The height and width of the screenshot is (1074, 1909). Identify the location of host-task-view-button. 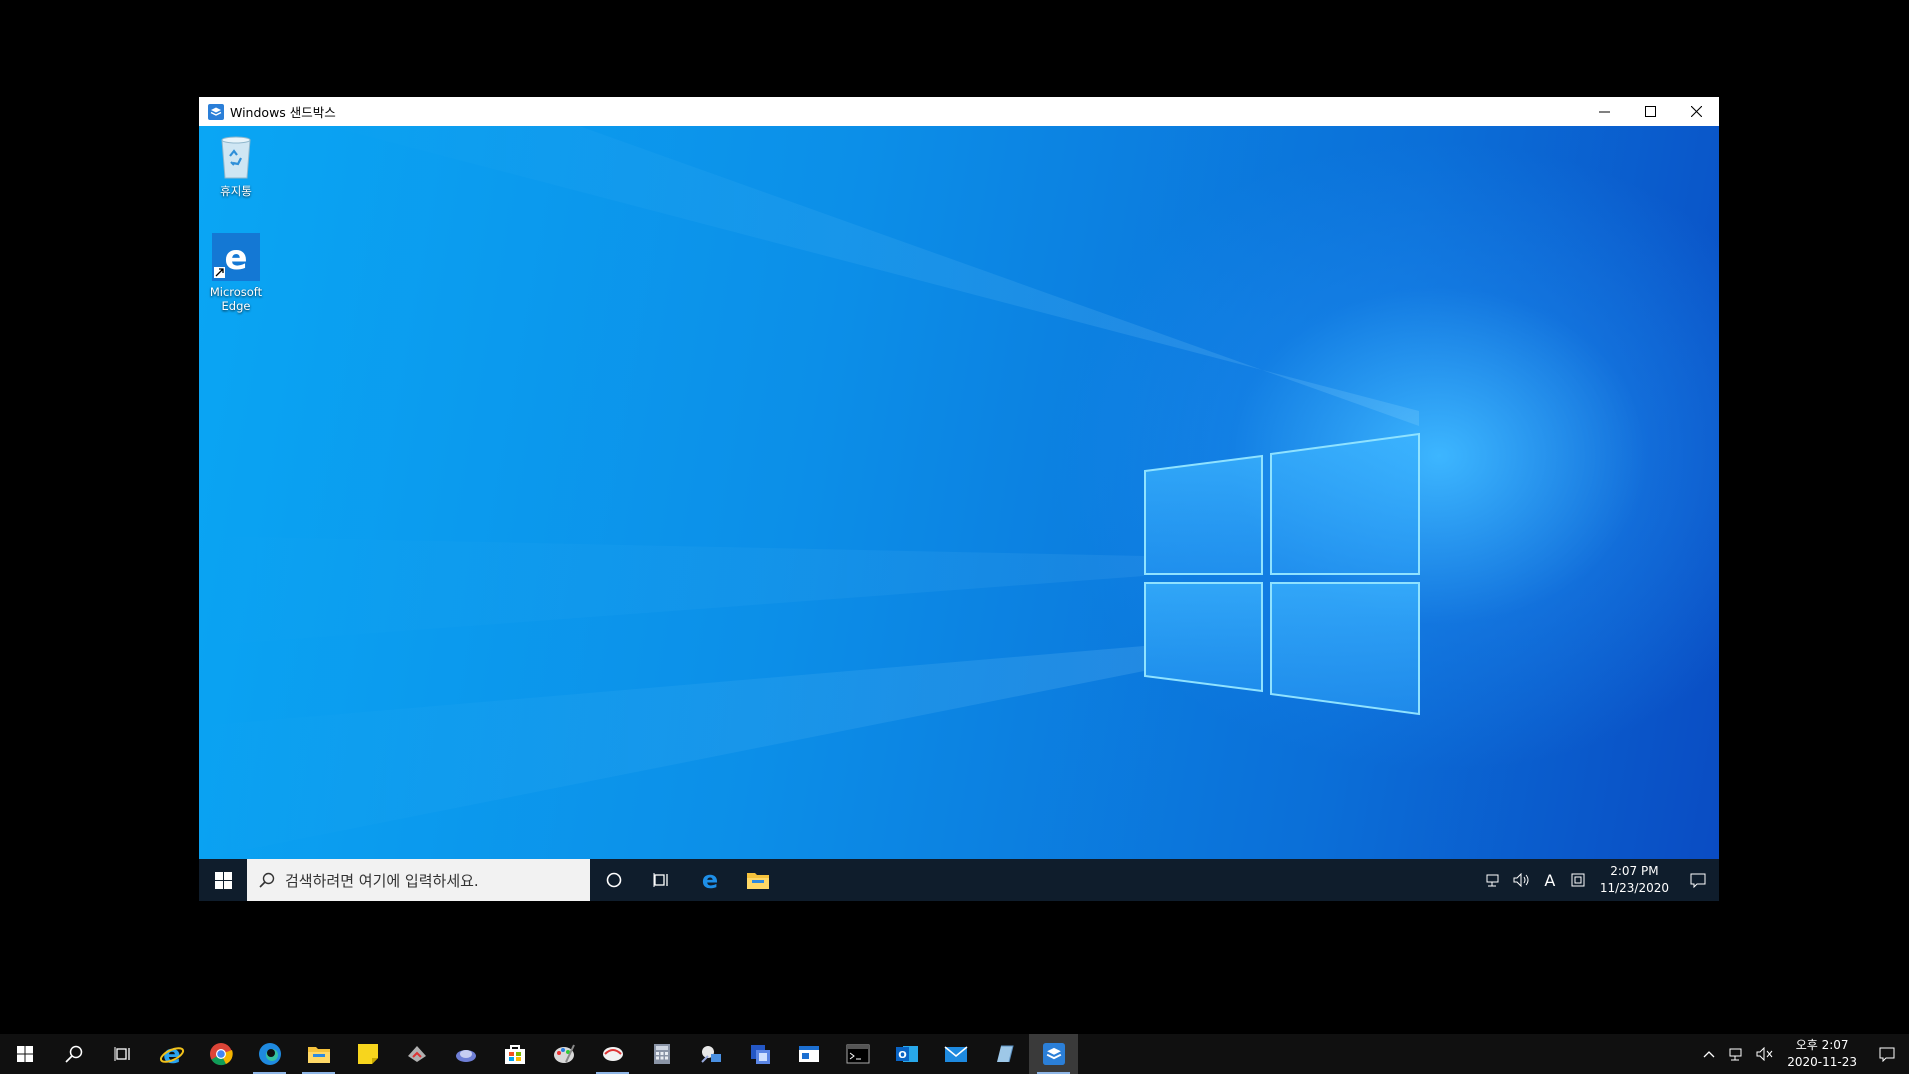
(122, 1054).